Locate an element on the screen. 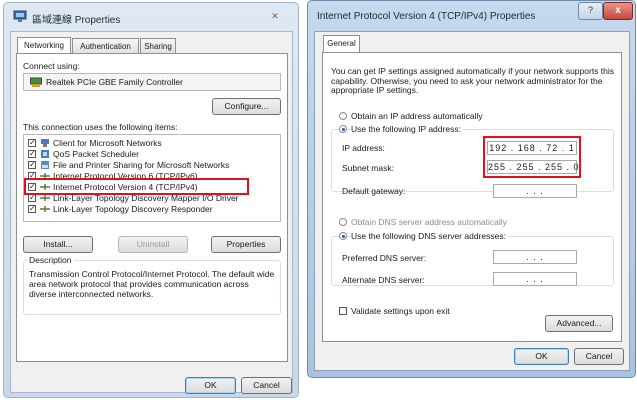  network-adapter-icon is located at coordinates (20, 18).